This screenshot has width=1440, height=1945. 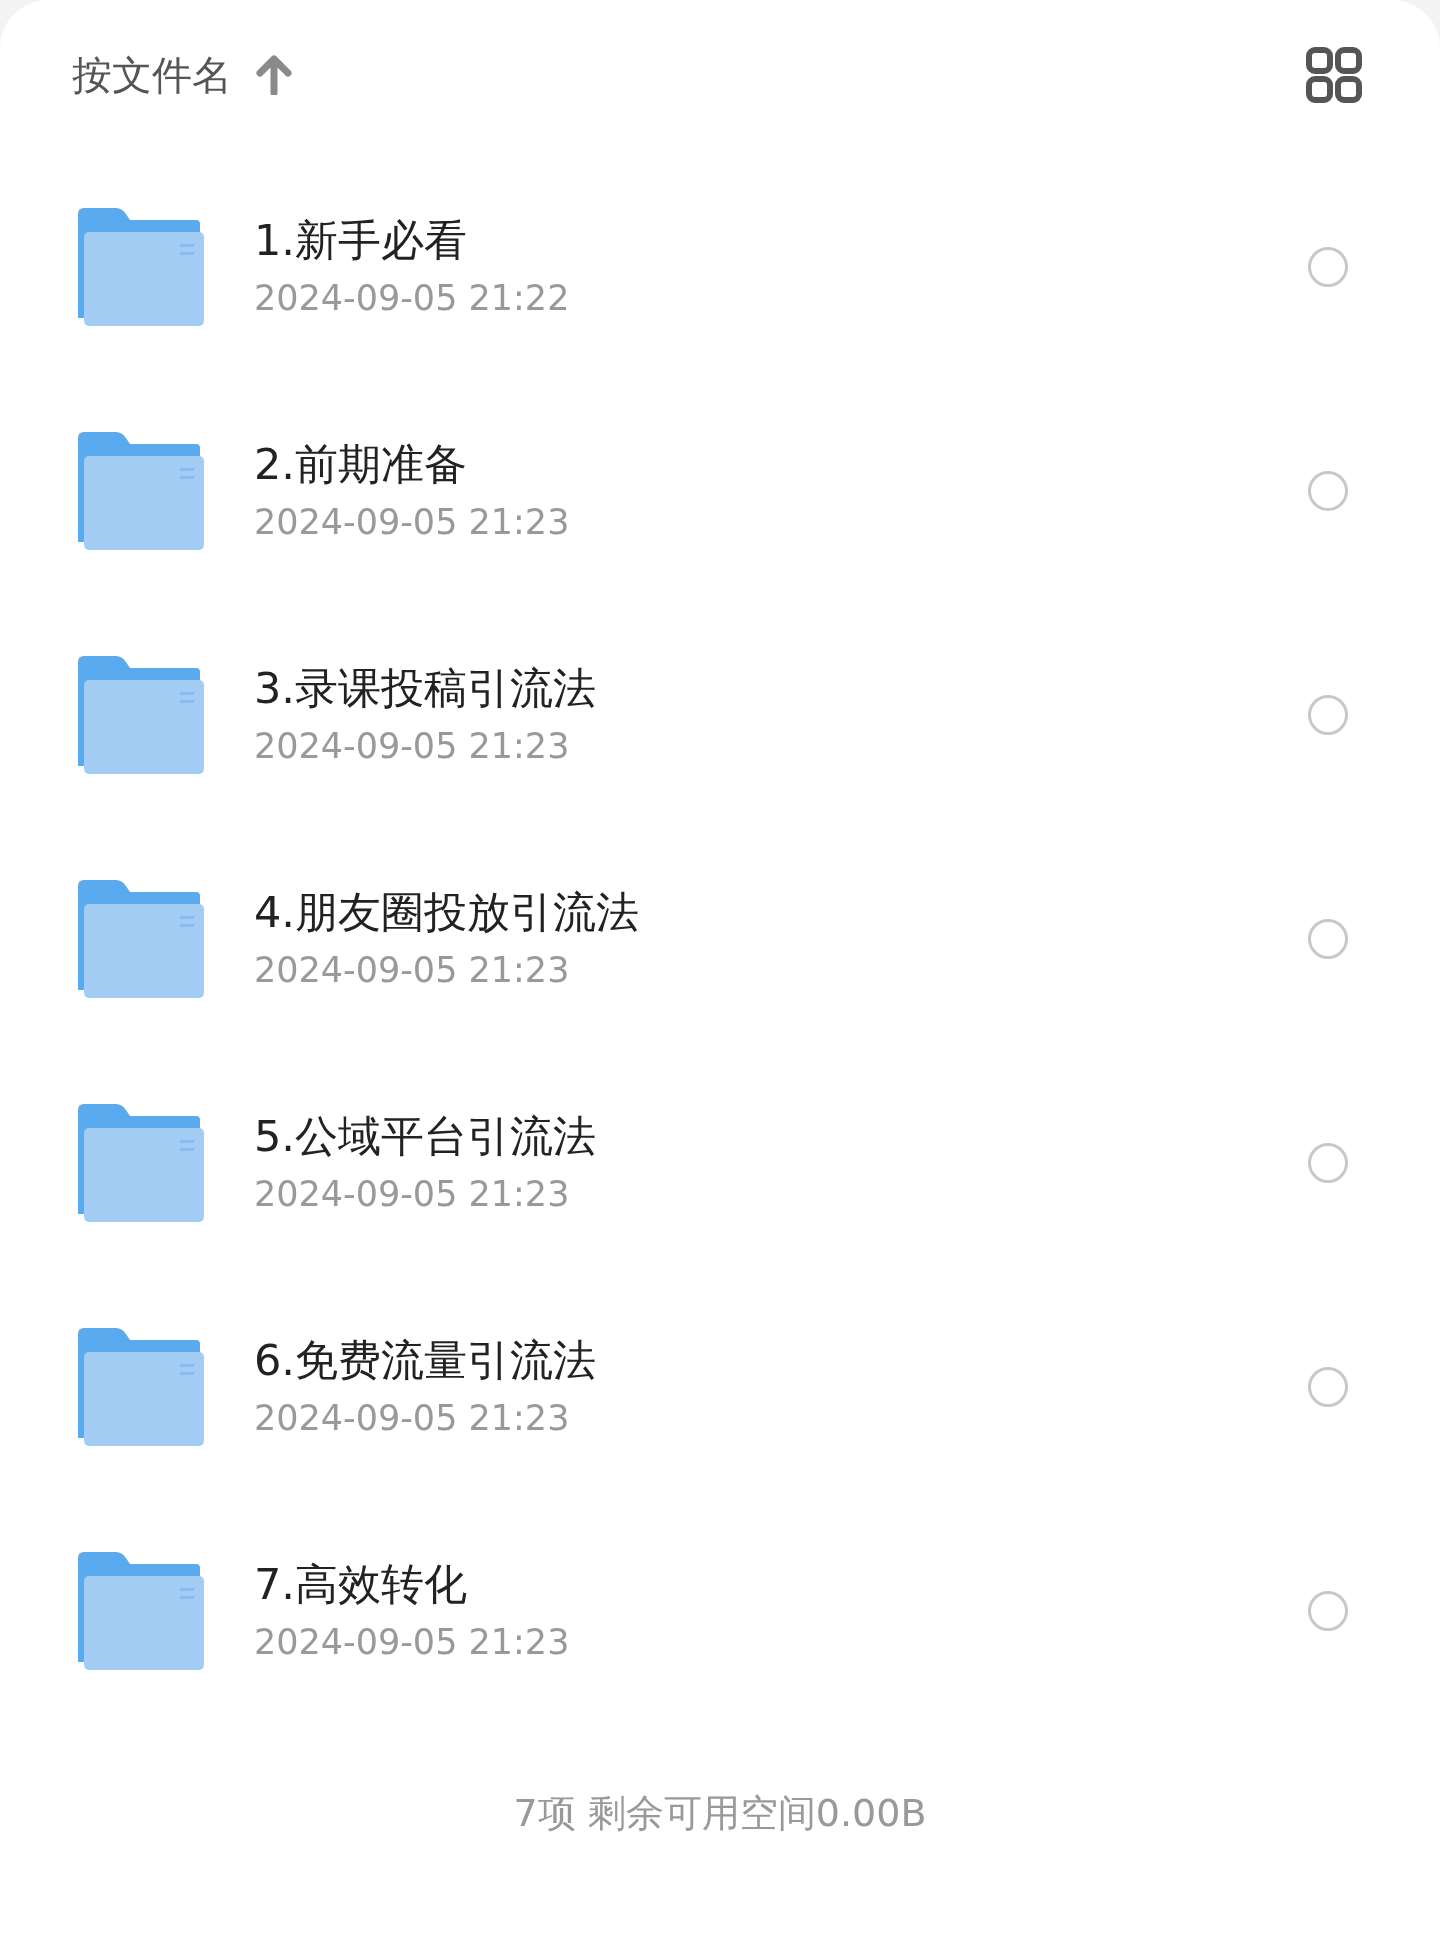 I want to click on folder-name: 6.免费流量引流法, so click(x=426, y=1361).